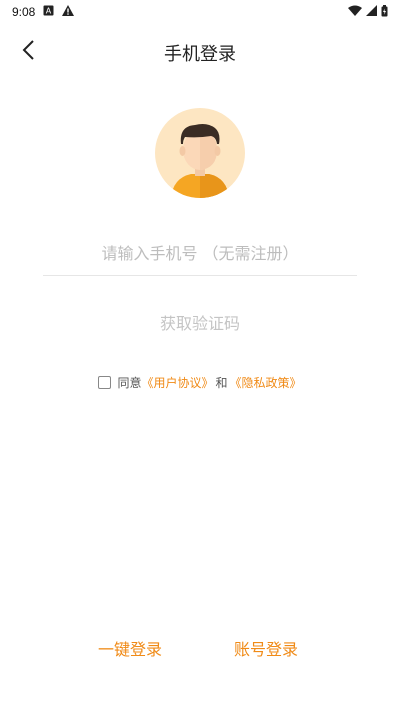 The width and height of the screenshot is (400, 710). Describe the element at coordinates (200, 161) in the screenshot. I see `user-avatar-icon` at that location.